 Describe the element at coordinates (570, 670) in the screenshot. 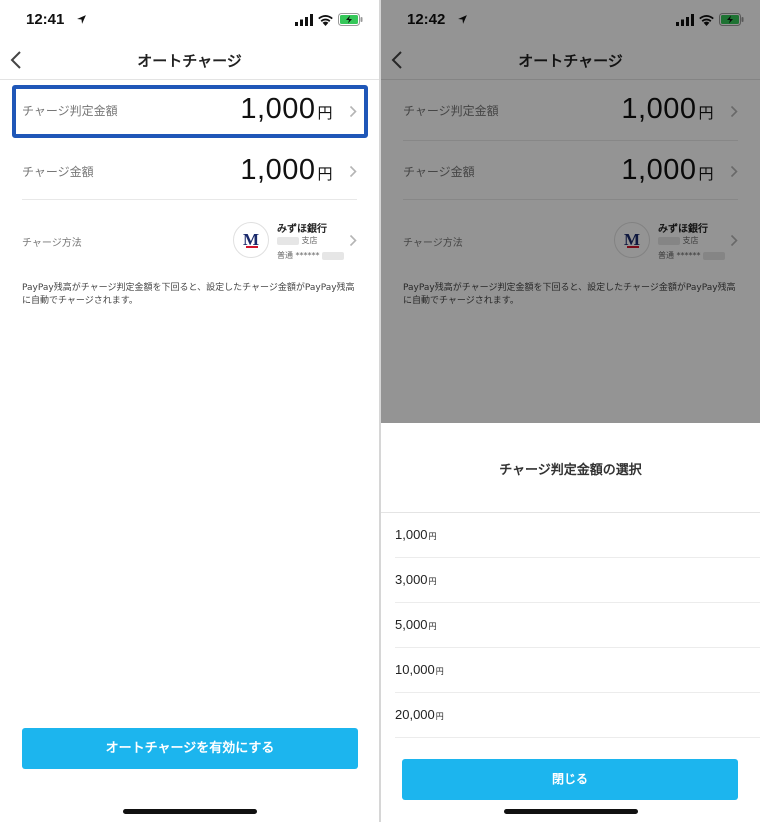

I see `amount-option: 10,000円` at that location.